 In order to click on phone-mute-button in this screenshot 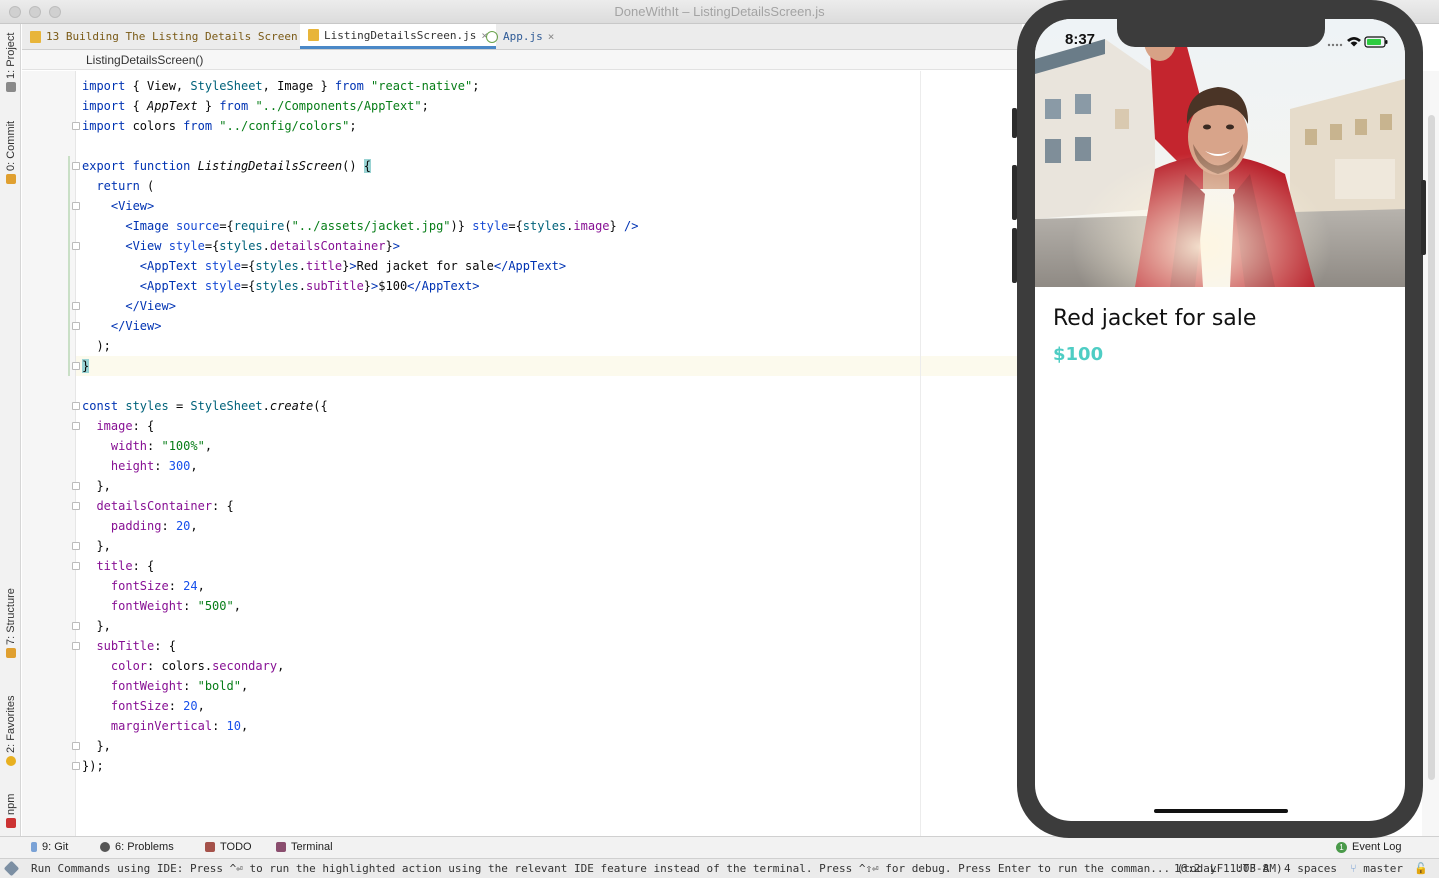, I will do `click(1014, 123)`.